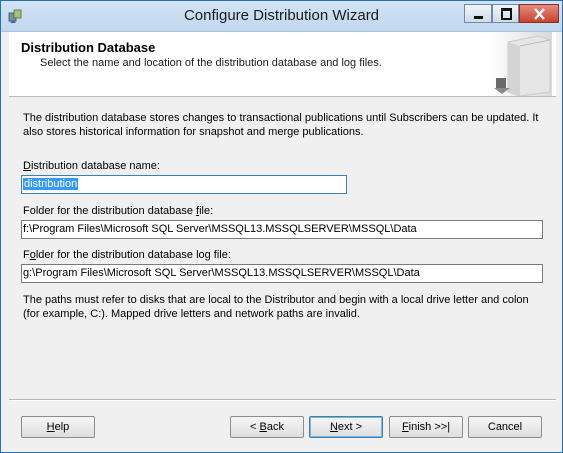  I want to click on close-icon, so click(539, 14).